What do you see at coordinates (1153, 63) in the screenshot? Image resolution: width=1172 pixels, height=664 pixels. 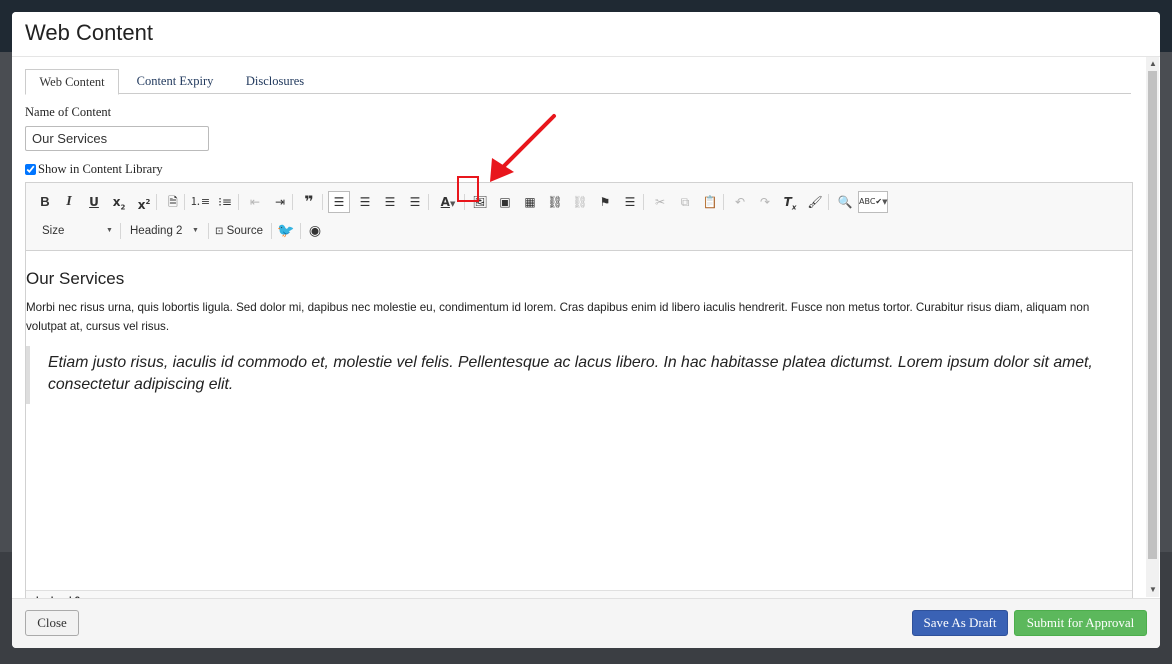 I see `scroll-up-icon: ▲` at bounding box center [1153, 63].